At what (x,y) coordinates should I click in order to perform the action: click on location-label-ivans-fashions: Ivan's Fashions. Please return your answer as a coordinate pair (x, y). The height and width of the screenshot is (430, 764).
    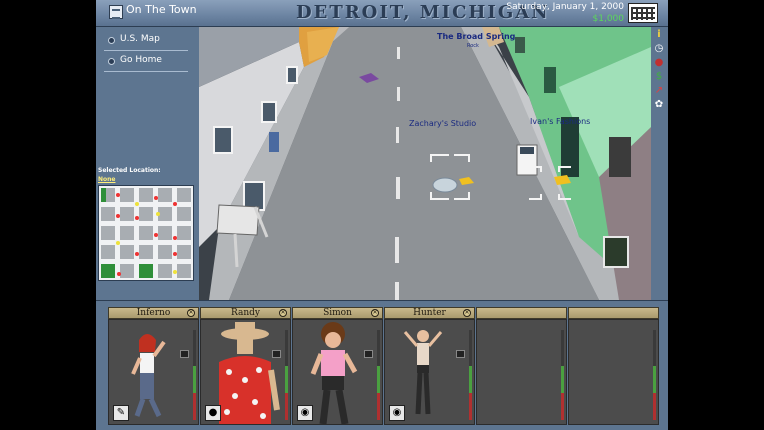
    Looking at the image, I should click on (560, 121).